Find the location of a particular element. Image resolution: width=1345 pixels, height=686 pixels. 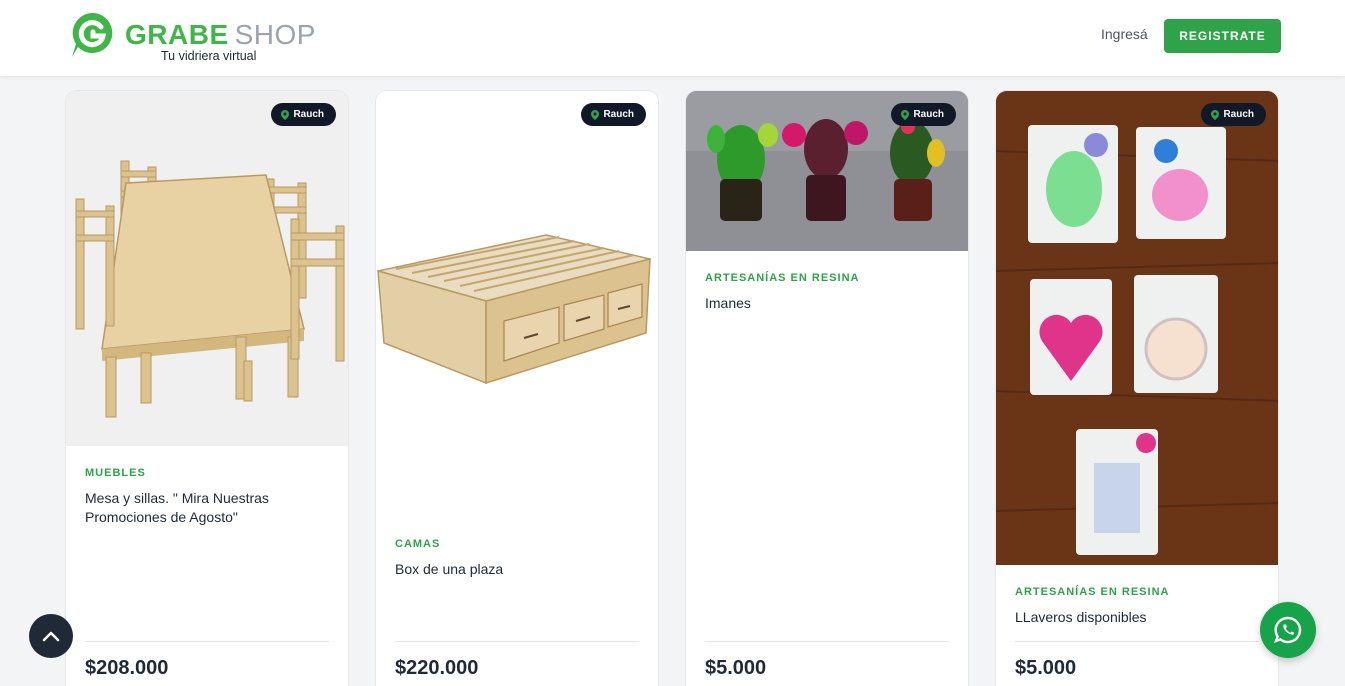

chevron-up-icon is located at coordinates (51, 636).